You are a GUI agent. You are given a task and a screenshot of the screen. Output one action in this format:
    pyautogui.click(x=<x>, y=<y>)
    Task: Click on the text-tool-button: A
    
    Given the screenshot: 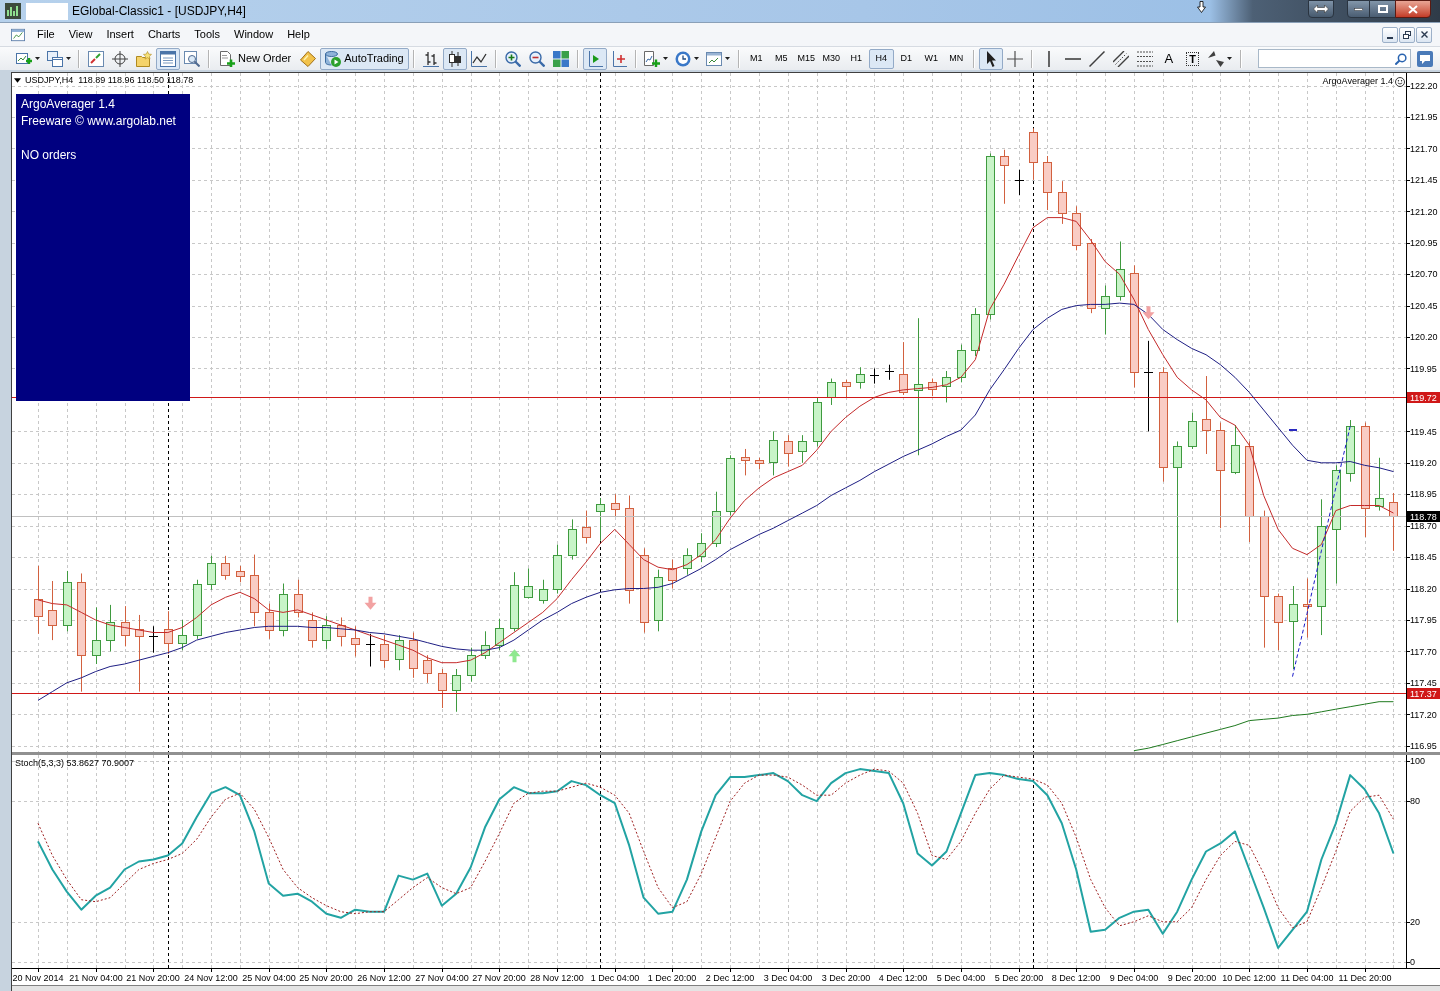 What is the action you would take?
    pyautogui.click(x=1168, y=58)
    